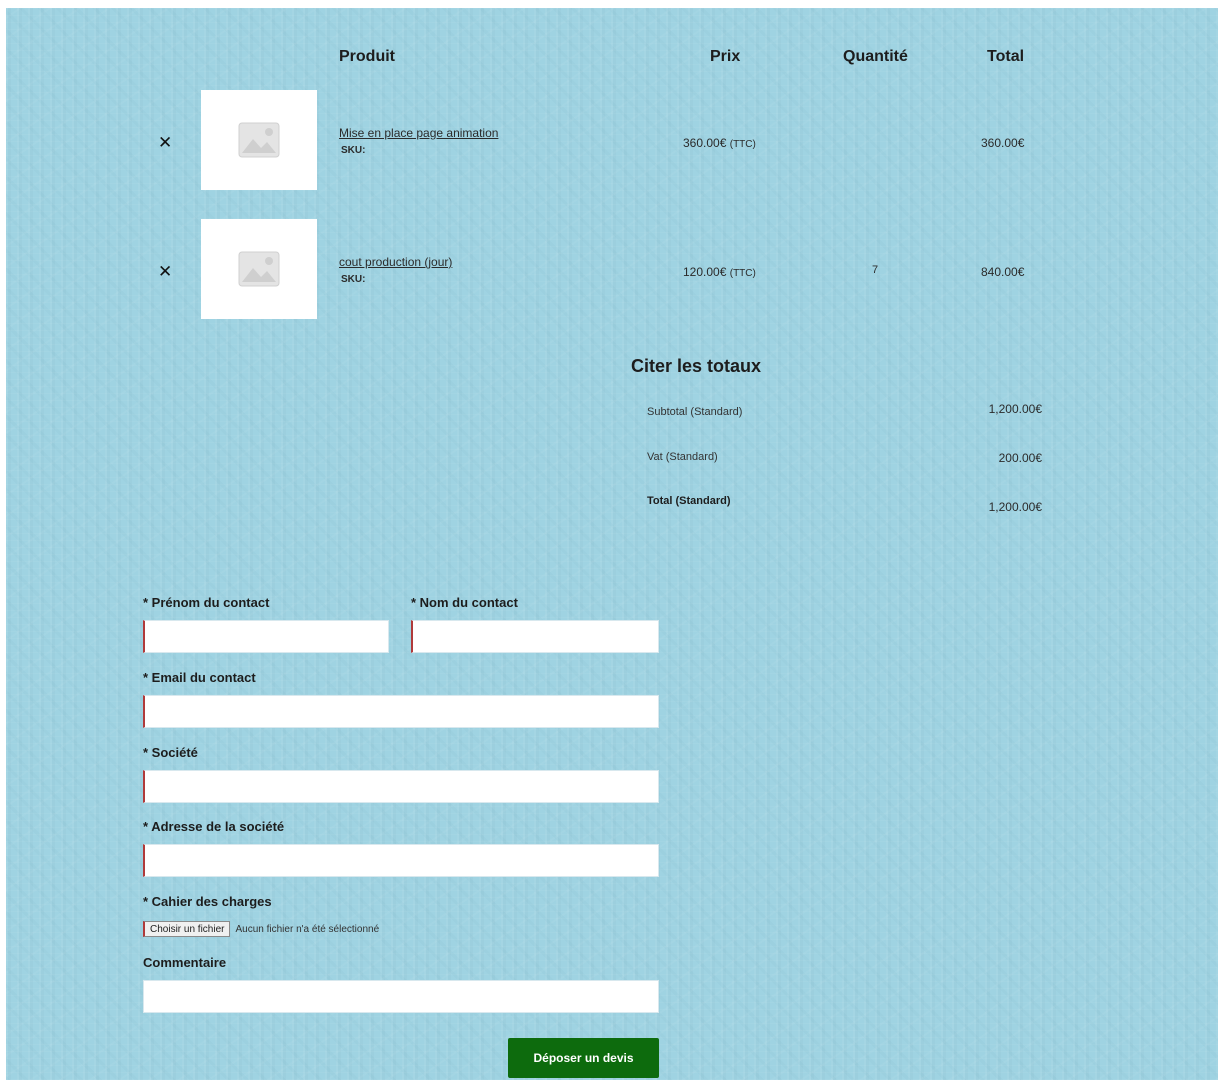 Image resolution: width=1222 pixels, height=1080 pixels. What do you see at coordinates (875, 56) in the screenshot?
I see `column-header-quantity: Quantité` at bounding box center [875, 56].